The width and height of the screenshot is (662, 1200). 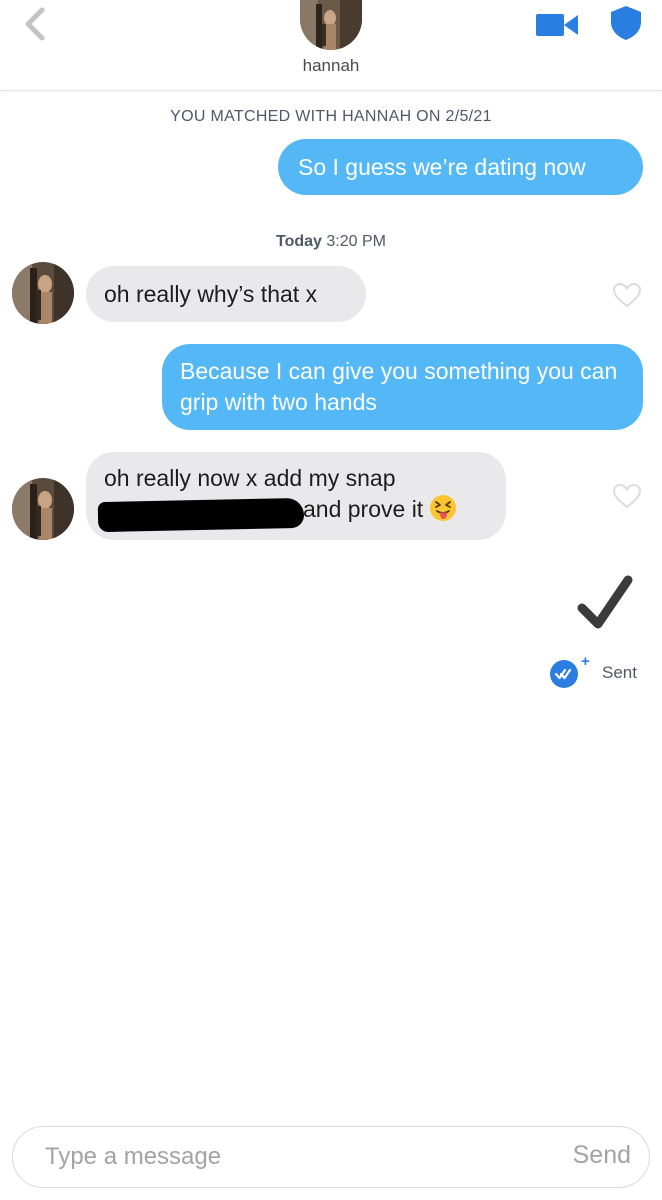 I want to click on back-button, so click(x=36, y=24).